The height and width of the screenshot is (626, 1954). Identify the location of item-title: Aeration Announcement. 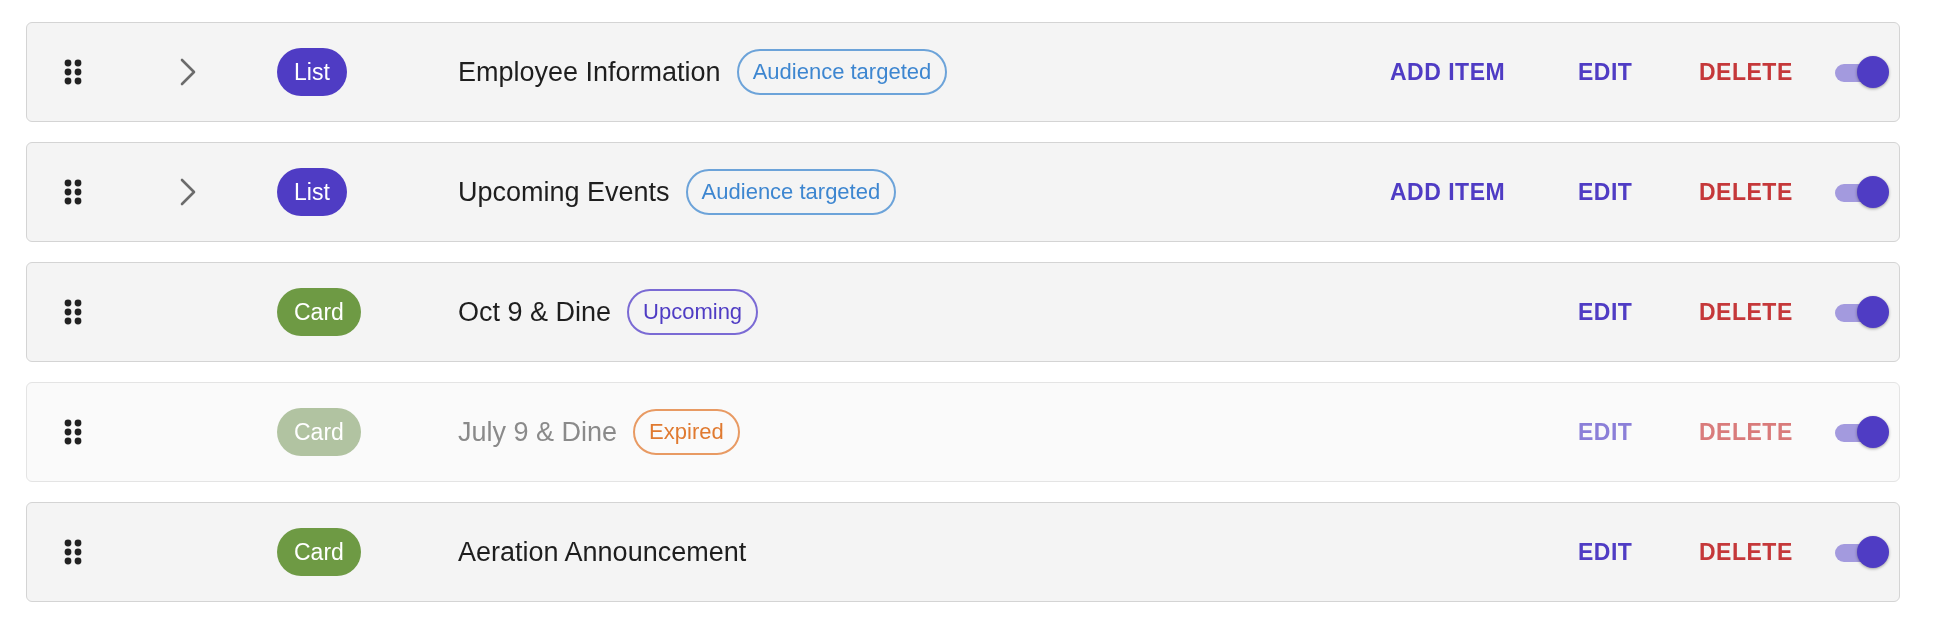
(602, 552).